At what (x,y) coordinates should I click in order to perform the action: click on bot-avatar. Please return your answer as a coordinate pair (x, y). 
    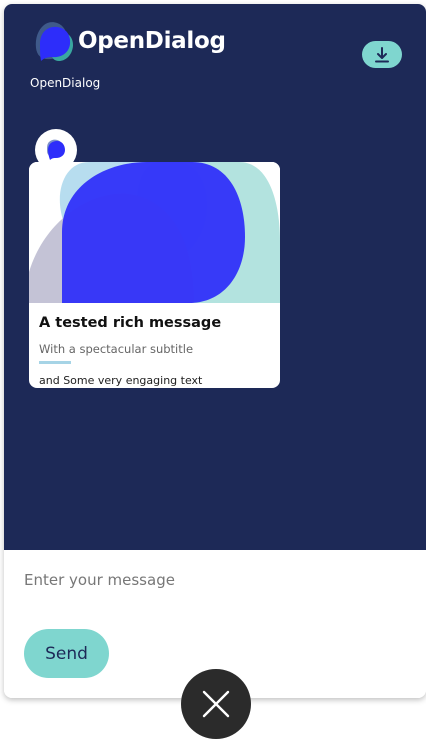
    Looking at the image, I should click on (56, 150).